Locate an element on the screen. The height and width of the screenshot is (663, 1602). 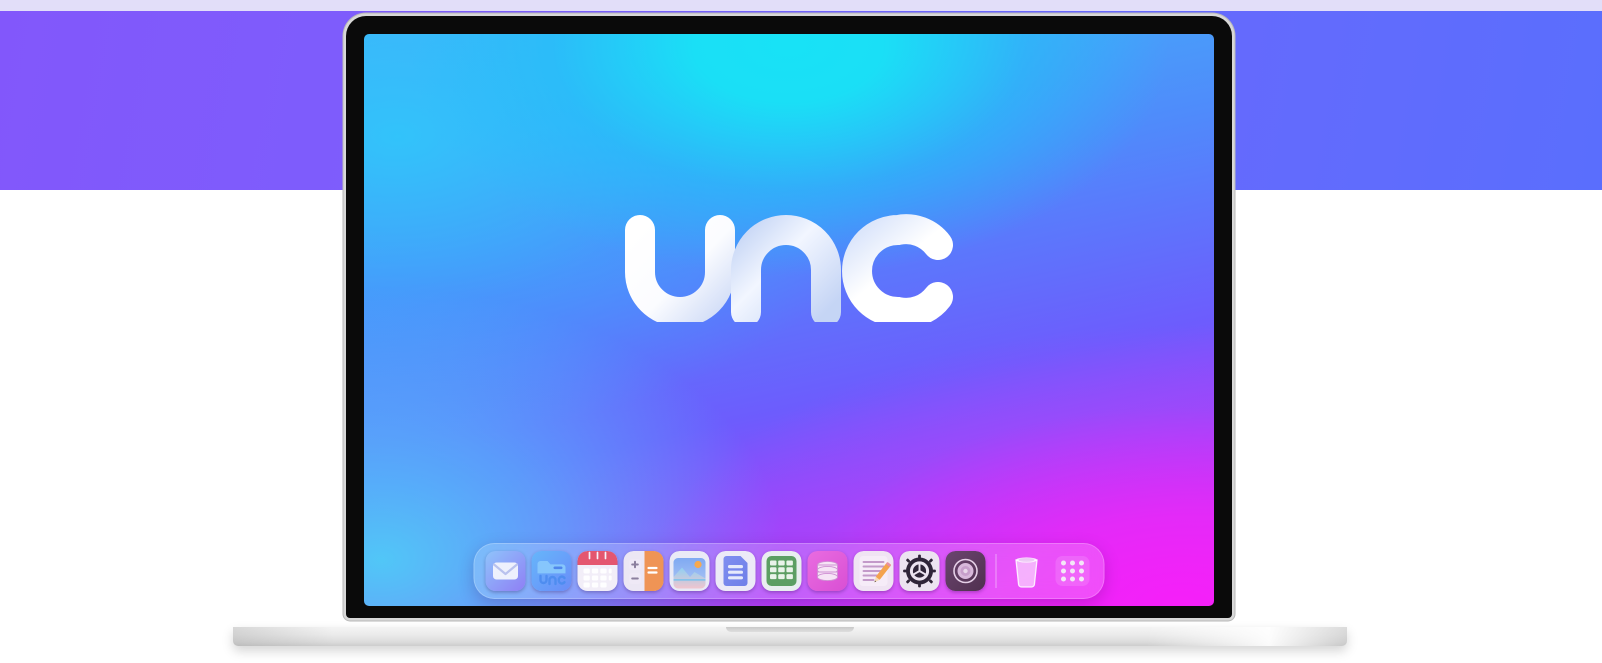
dock is located at coordinates (789, 571).